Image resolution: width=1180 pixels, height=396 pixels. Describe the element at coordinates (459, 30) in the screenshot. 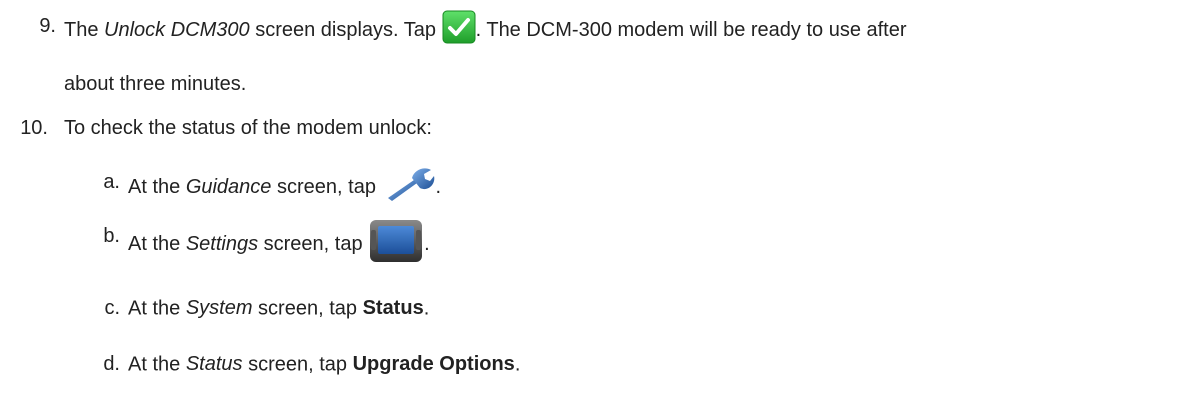

I see `green-checkmark-icon` at that location.